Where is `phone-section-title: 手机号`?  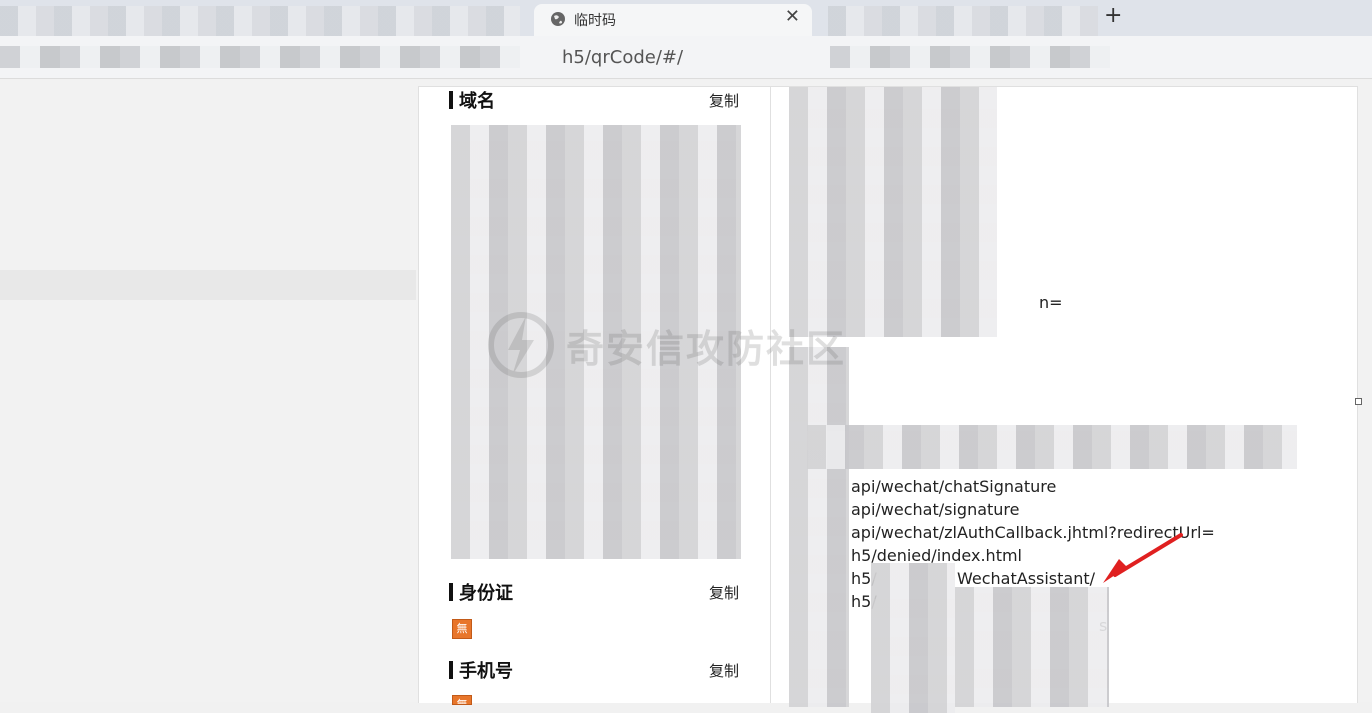 phone-section-title: 手机号 is located at coordinates (481, 670).